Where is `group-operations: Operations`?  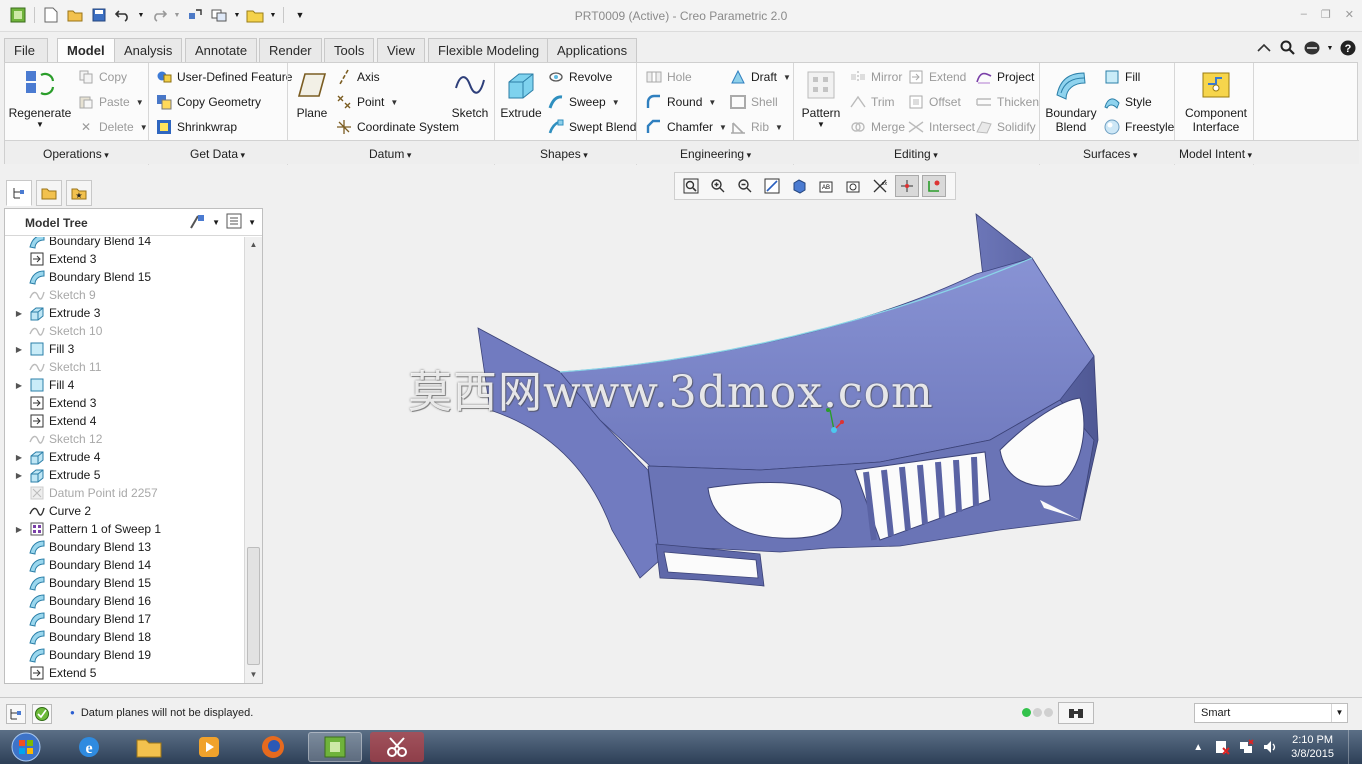 group-operations: Operations is located at coordinates (76, 154).